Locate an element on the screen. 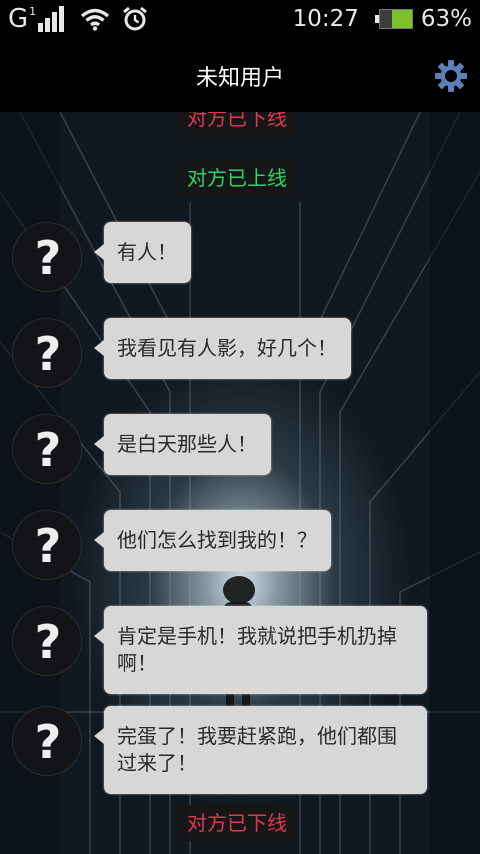 The height and width of the screenshot is (854, 480). battery-fill is located at coordinates (401, 19).